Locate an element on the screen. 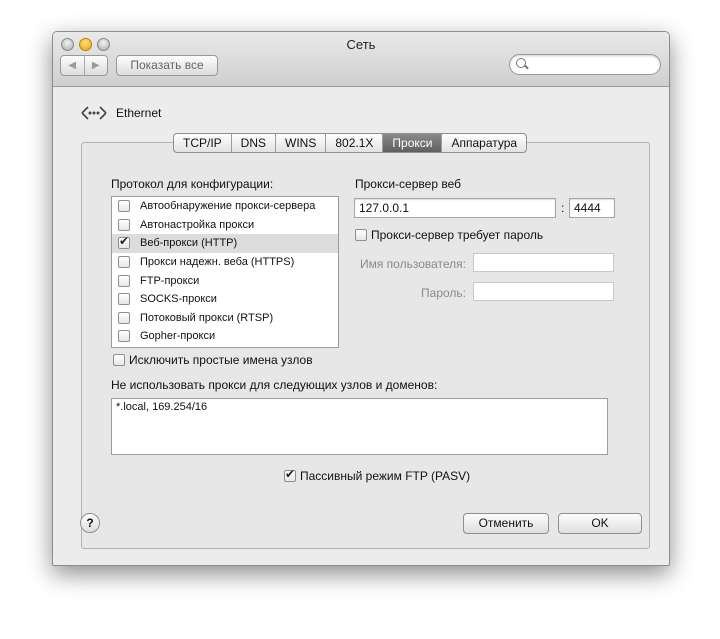 This screenshot has height=639, width=720. protocol-label: Прокси надежн. веба (HTTPS) is located at coordinates (217, 262).